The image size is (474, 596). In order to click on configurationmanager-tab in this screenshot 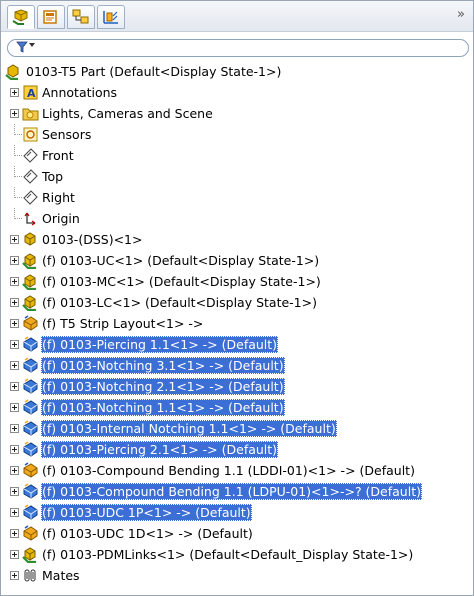, I will do `click(81, 17)`.